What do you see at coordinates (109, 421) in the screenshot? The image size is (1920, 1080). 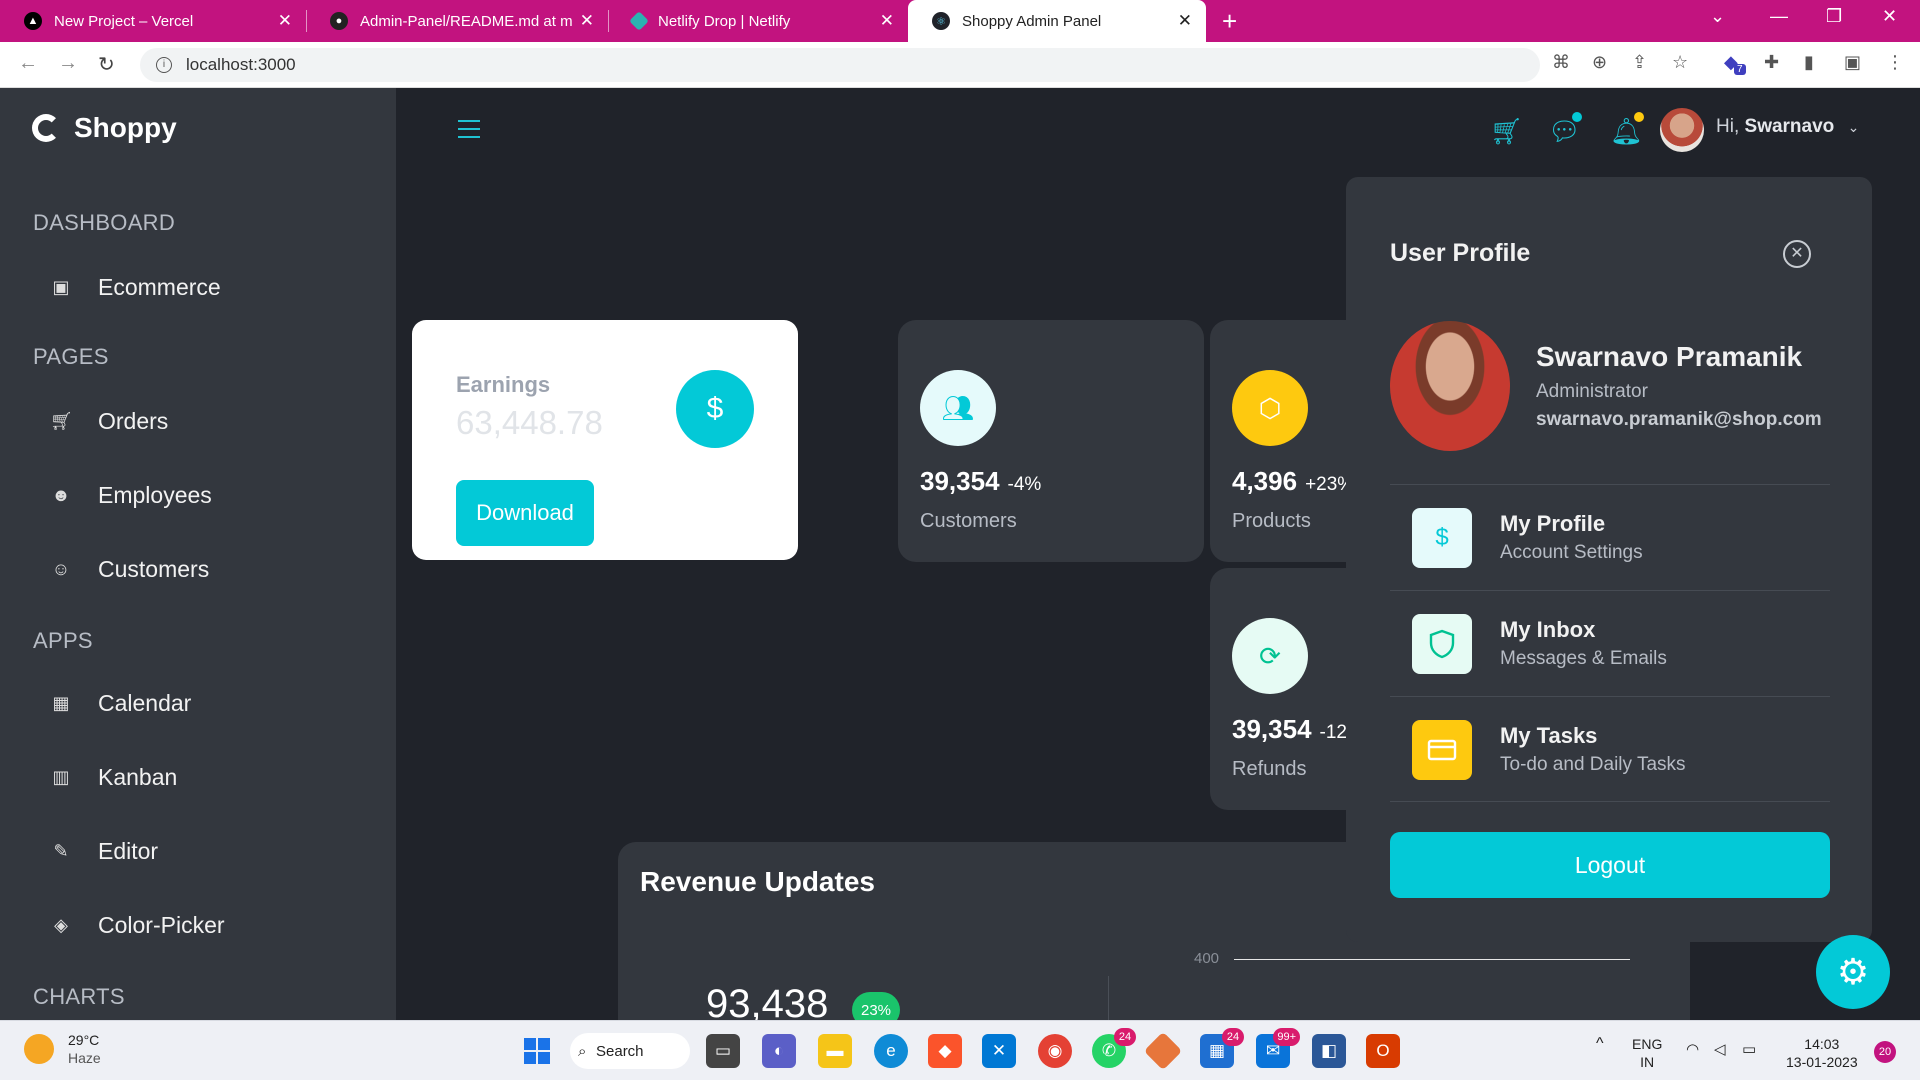 I see `sidebar-item-orders: 🛒︎ Orders` at bounding box center [109, 421].